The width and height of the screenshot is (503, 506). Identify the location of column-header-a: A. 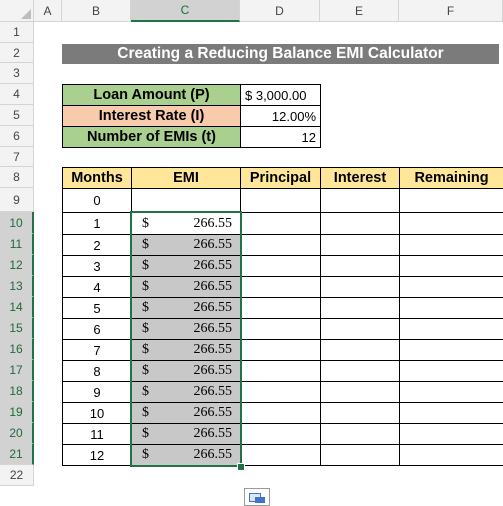
(48, 11).